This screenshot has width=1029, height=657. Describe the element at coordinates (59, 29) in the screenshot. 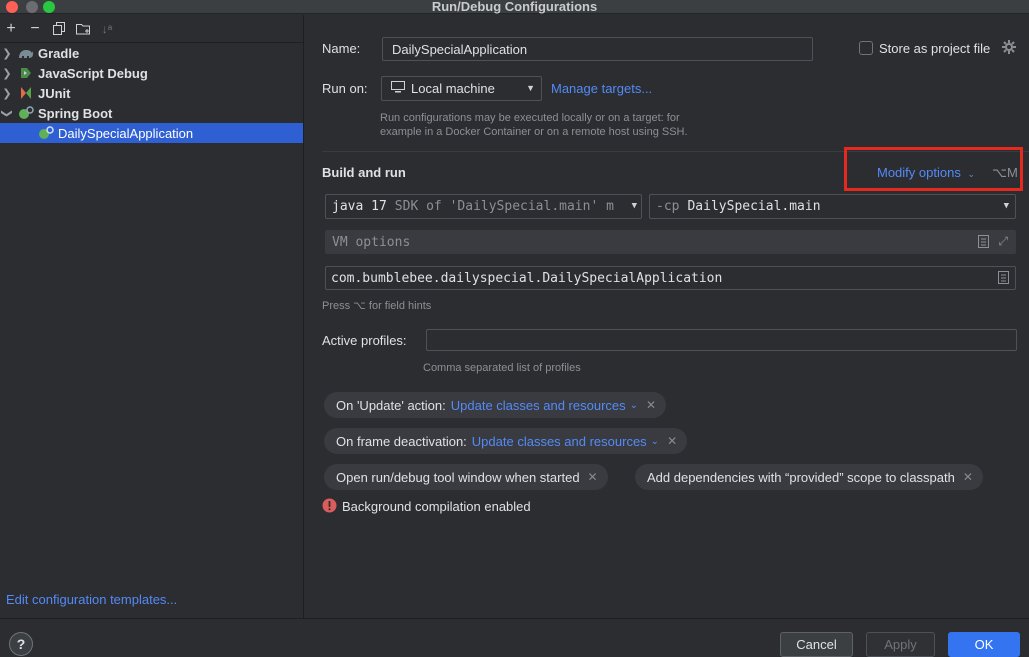

I see `copy-icon` at that location.